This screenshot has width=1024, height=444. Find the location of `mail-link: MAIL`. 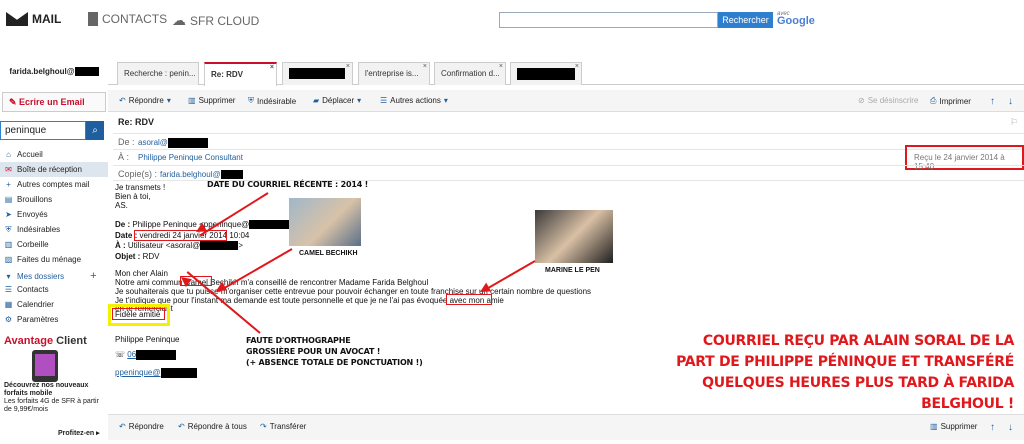

mail-link: MAIL is located at coordinates (33, 19).